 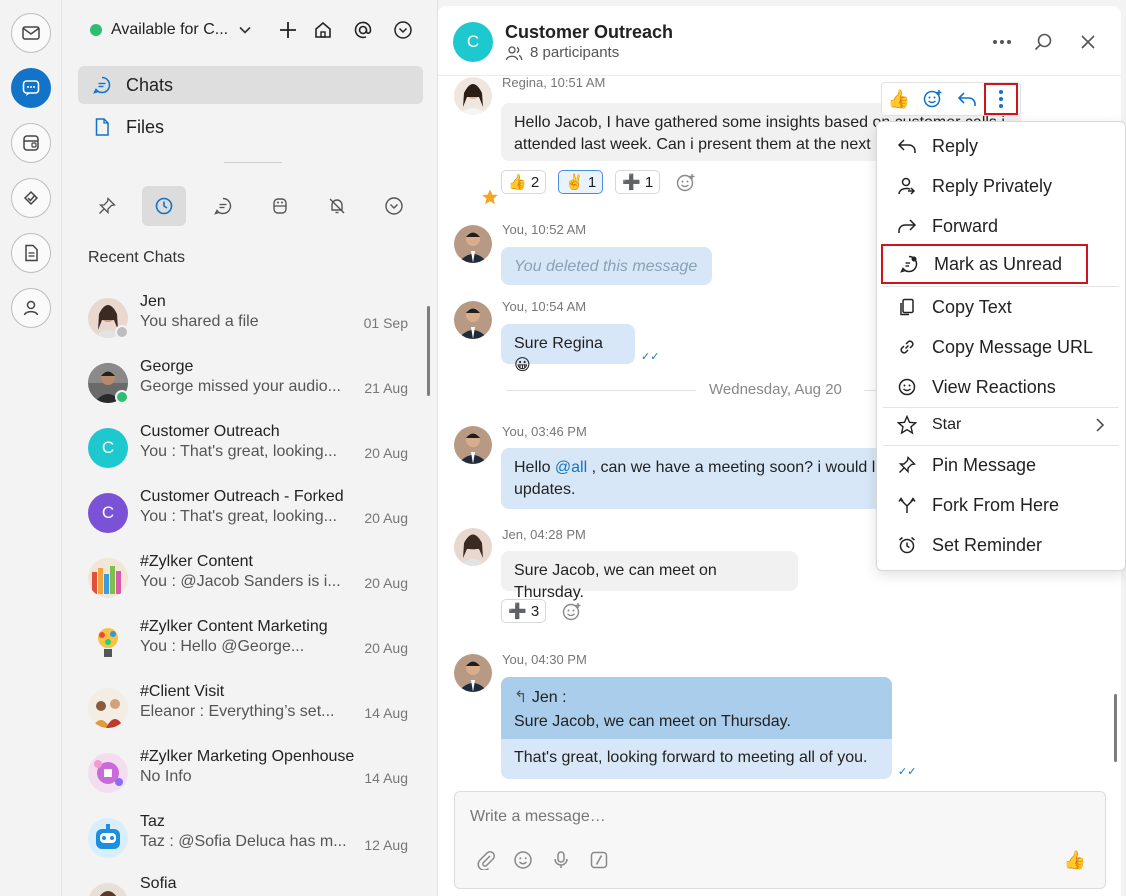 What do you see at coordinates (280, 206) in the screenshot?
I see `bots-filter-icon` at bounding box center [280, 206].